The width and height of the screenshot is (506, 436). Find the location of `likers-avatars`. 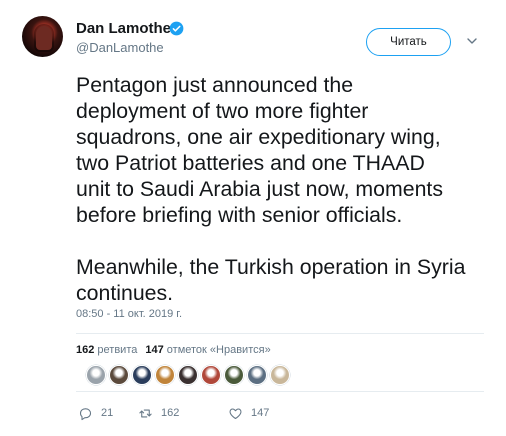

likers-avatars is located at coordinates (189, 376).